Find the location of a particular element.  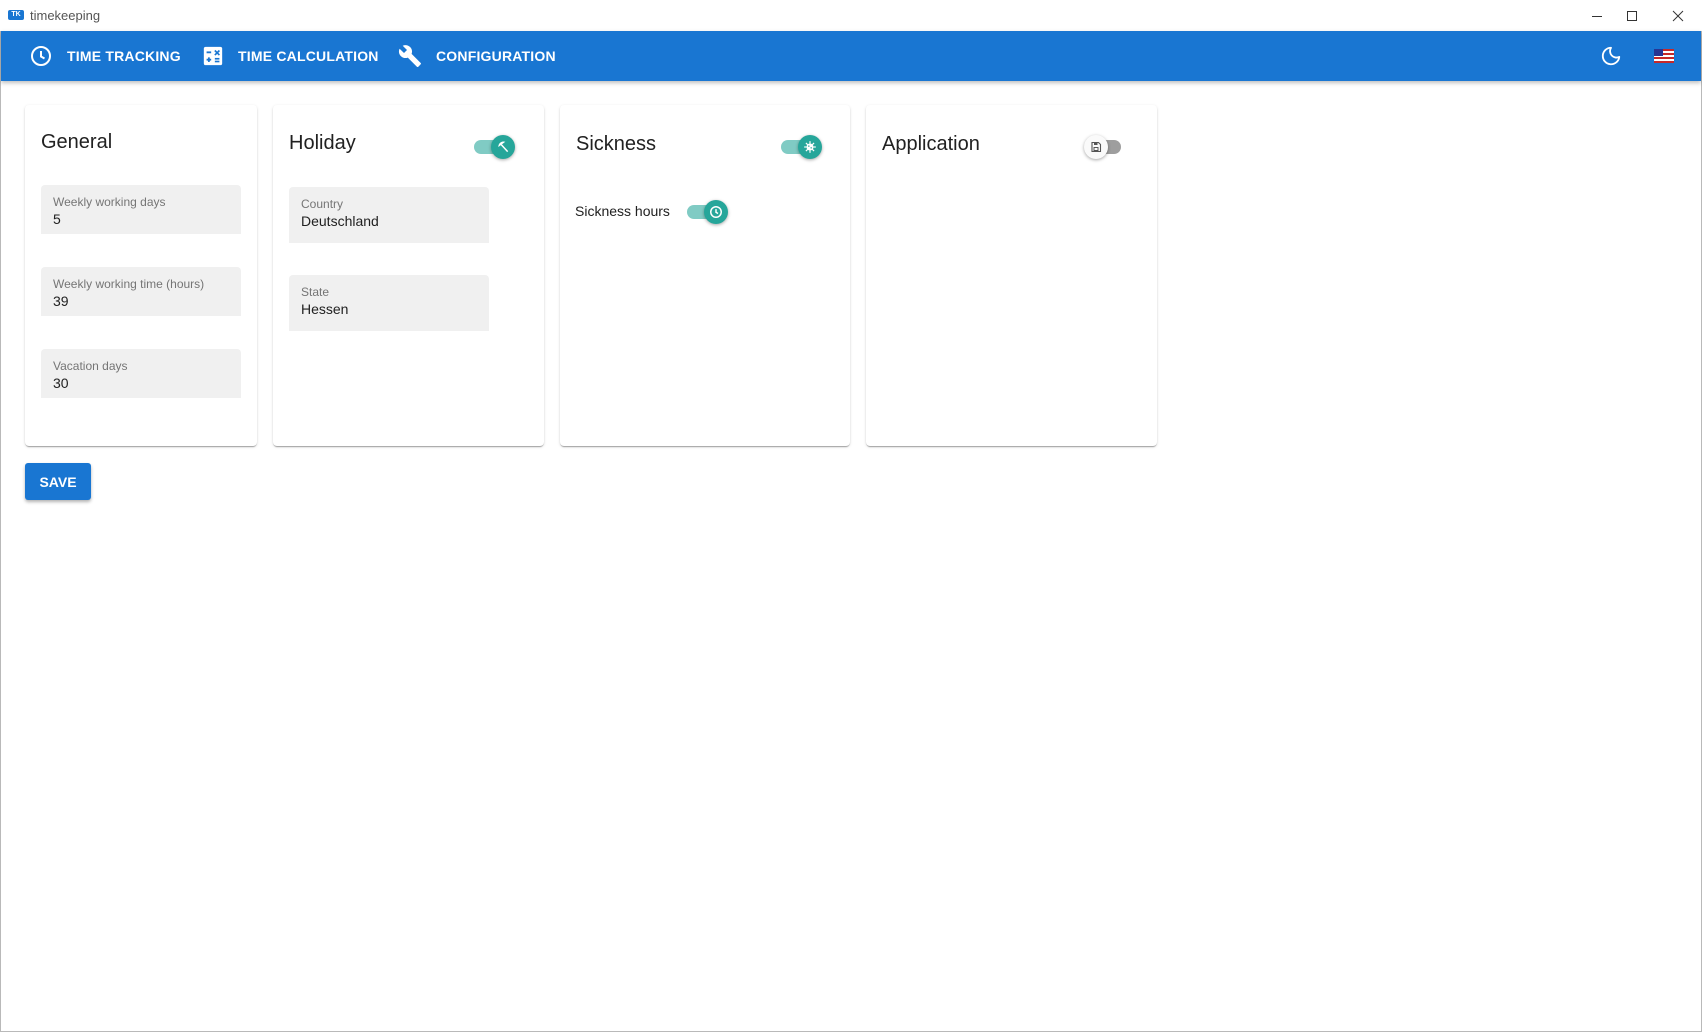

nav-configuration-label: CONFIGURATION is located at coordinates (496, 56).